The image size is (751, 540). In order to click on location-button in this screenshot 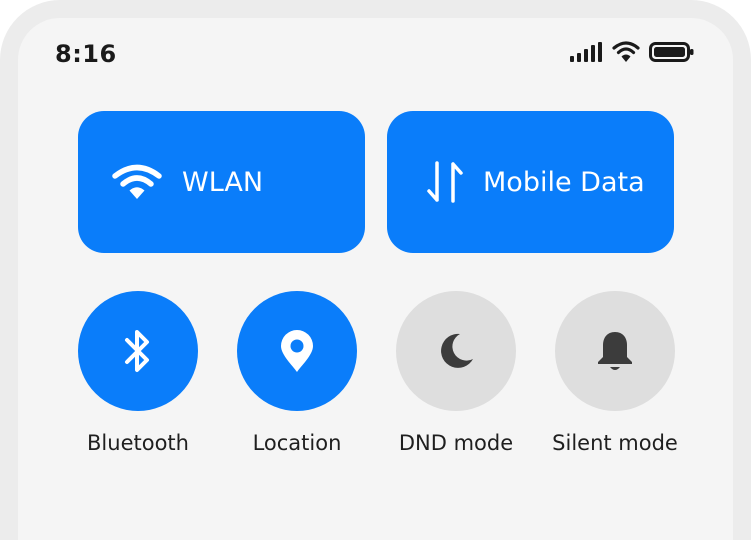, I will do `click(297, 351)`.